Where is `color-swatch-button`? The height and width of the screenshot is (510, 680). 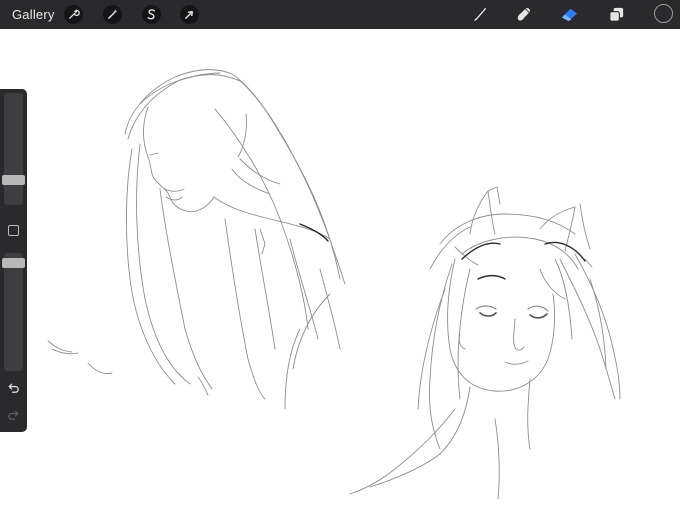 color-swatch-button is located at coordinates (663, 13).